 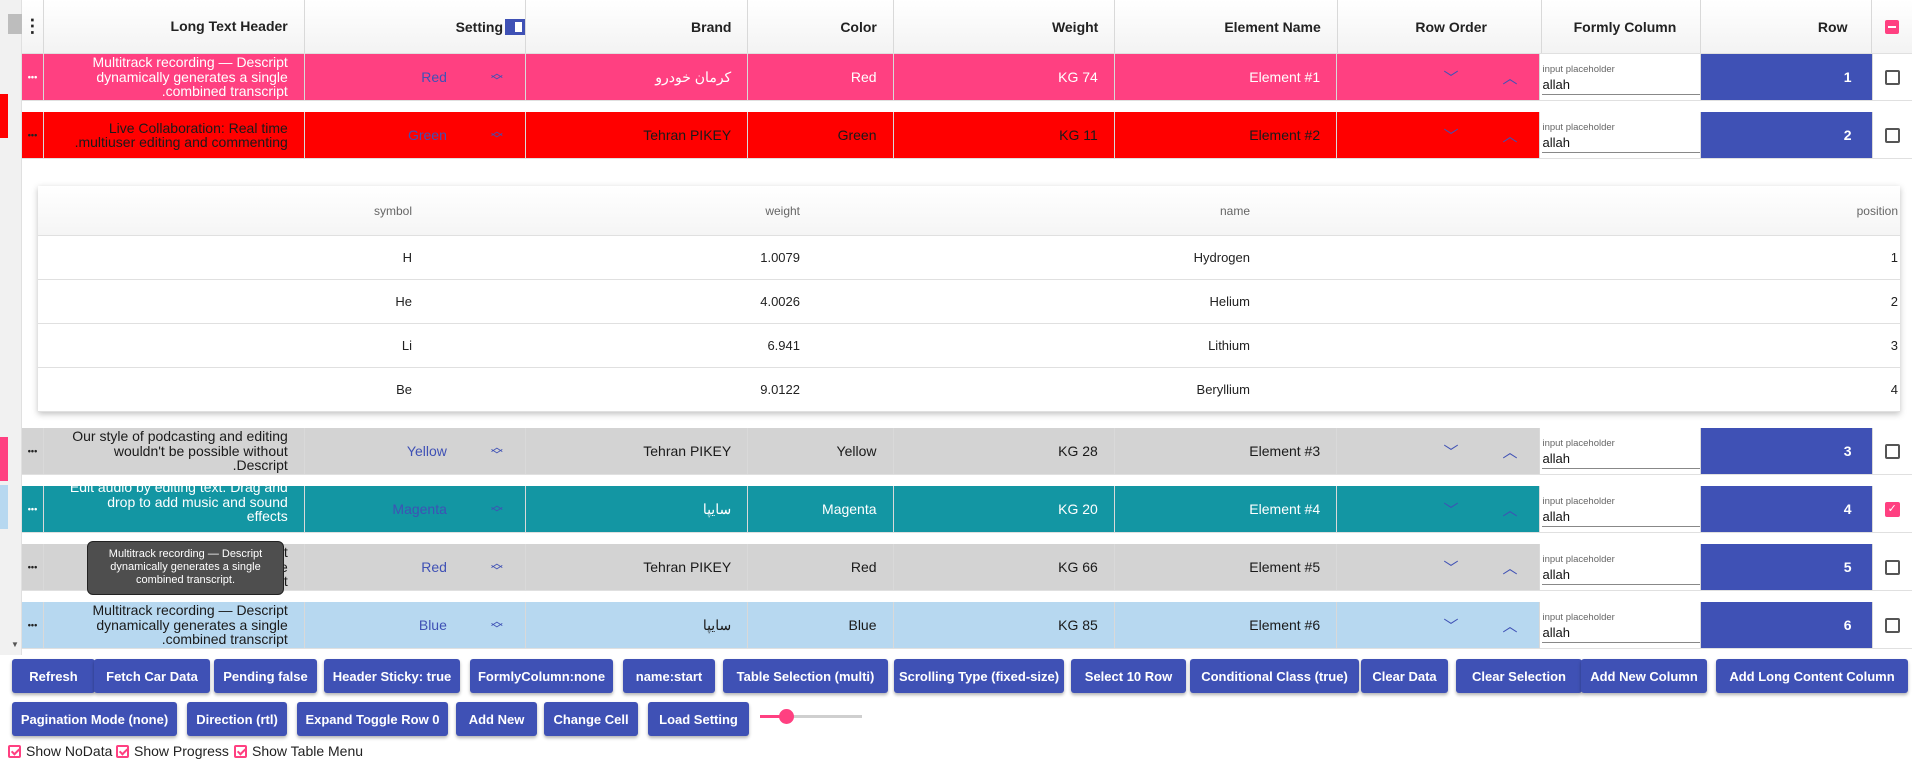 I want to click on checkbox-show-table-menu: Show Table Menu, so click(x=298, y=751).